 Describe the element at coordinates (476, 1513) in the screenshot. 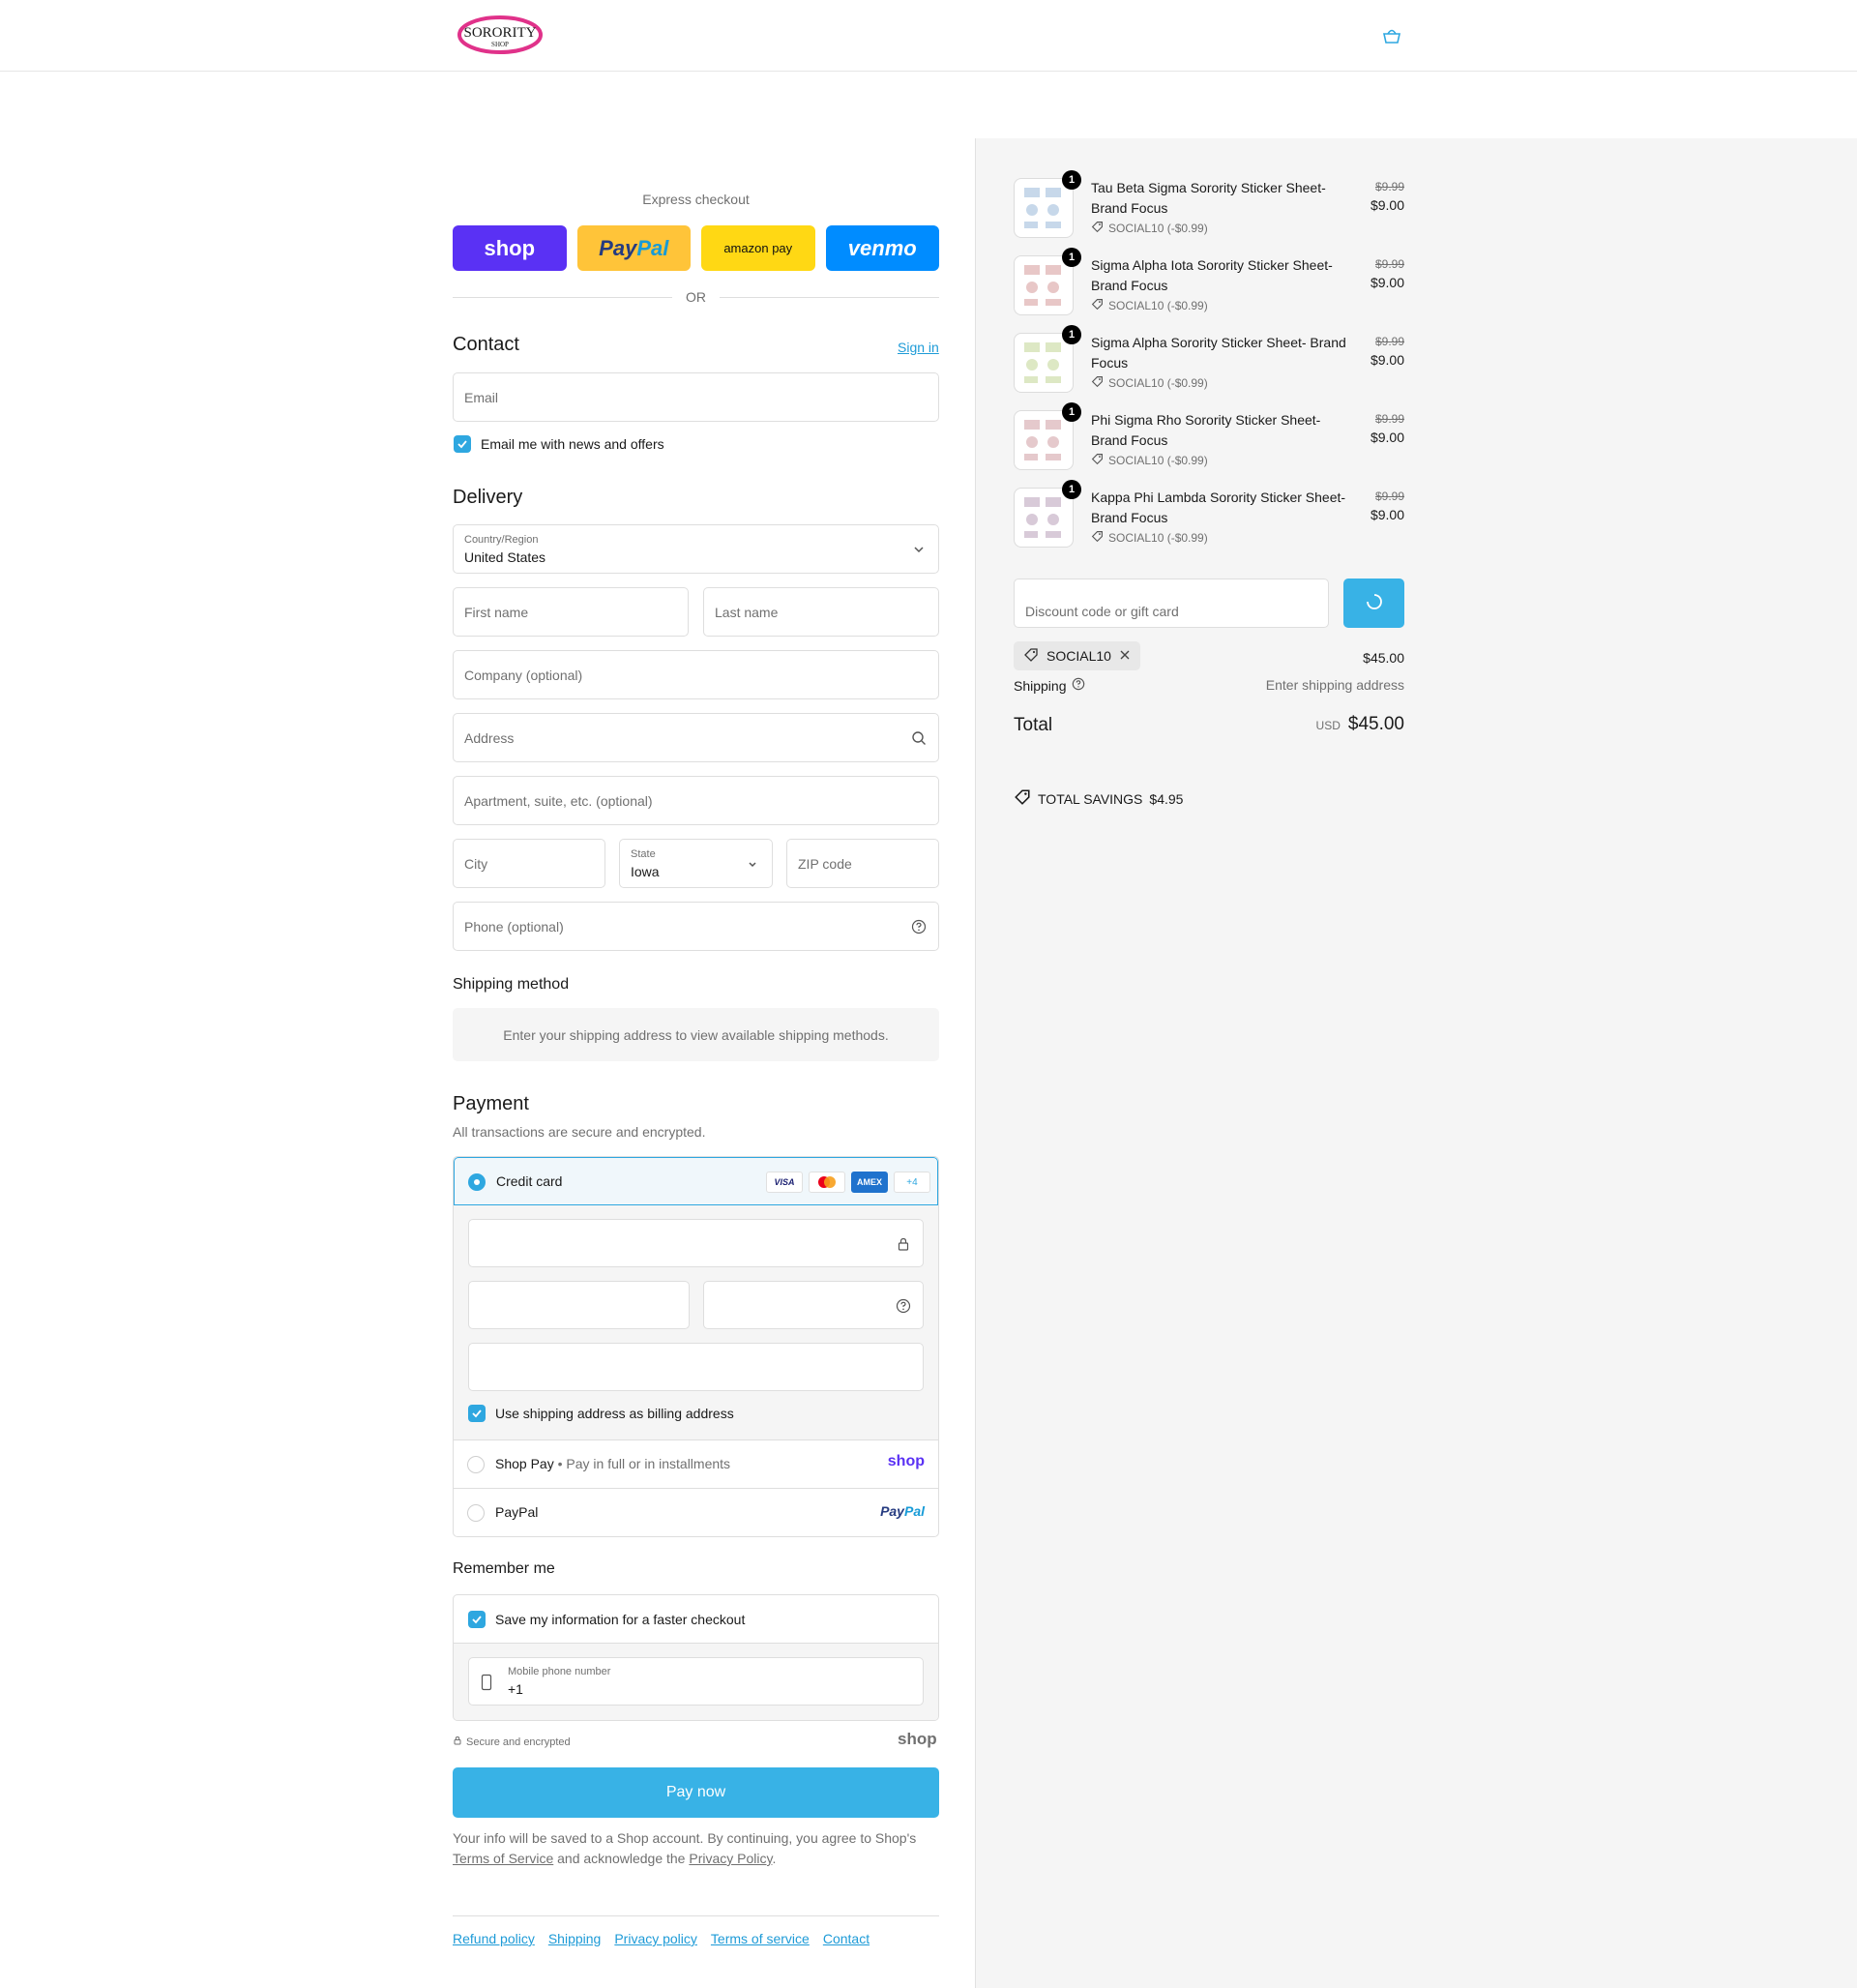

I see `paypal-radio` at that location.